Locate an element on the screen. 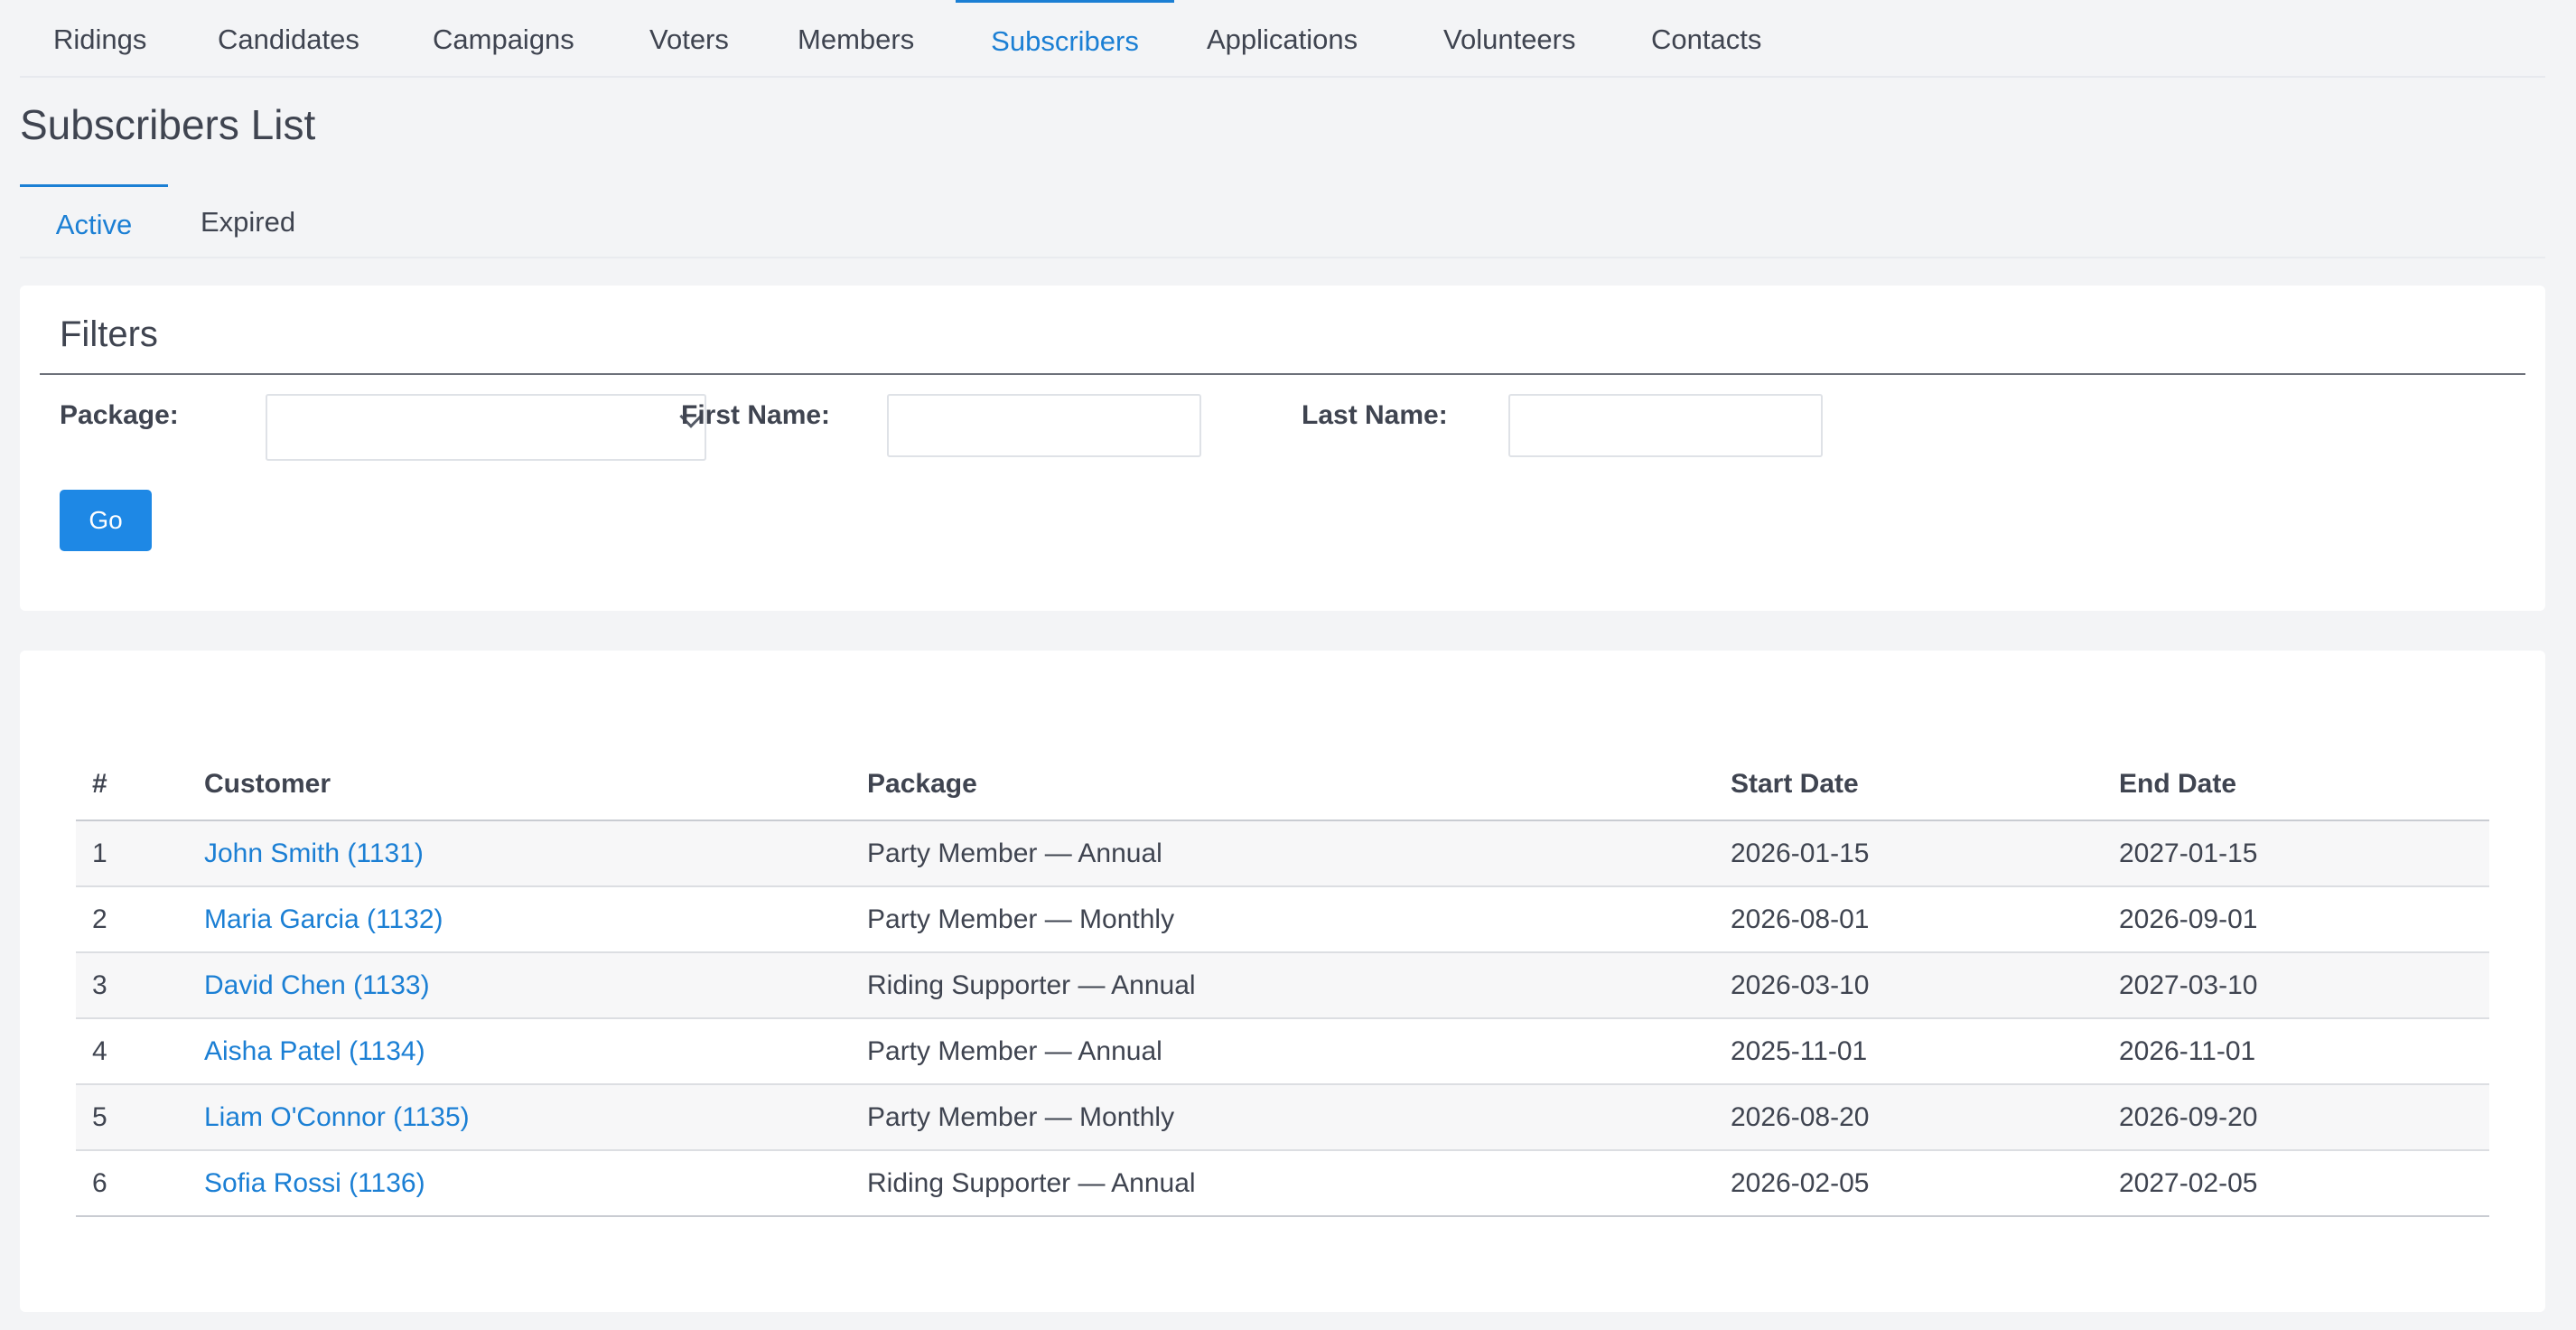 Image resolution: width=2576 pixels, height=1330 pixels. row-number: 3 is located at coordinates (132, 985).